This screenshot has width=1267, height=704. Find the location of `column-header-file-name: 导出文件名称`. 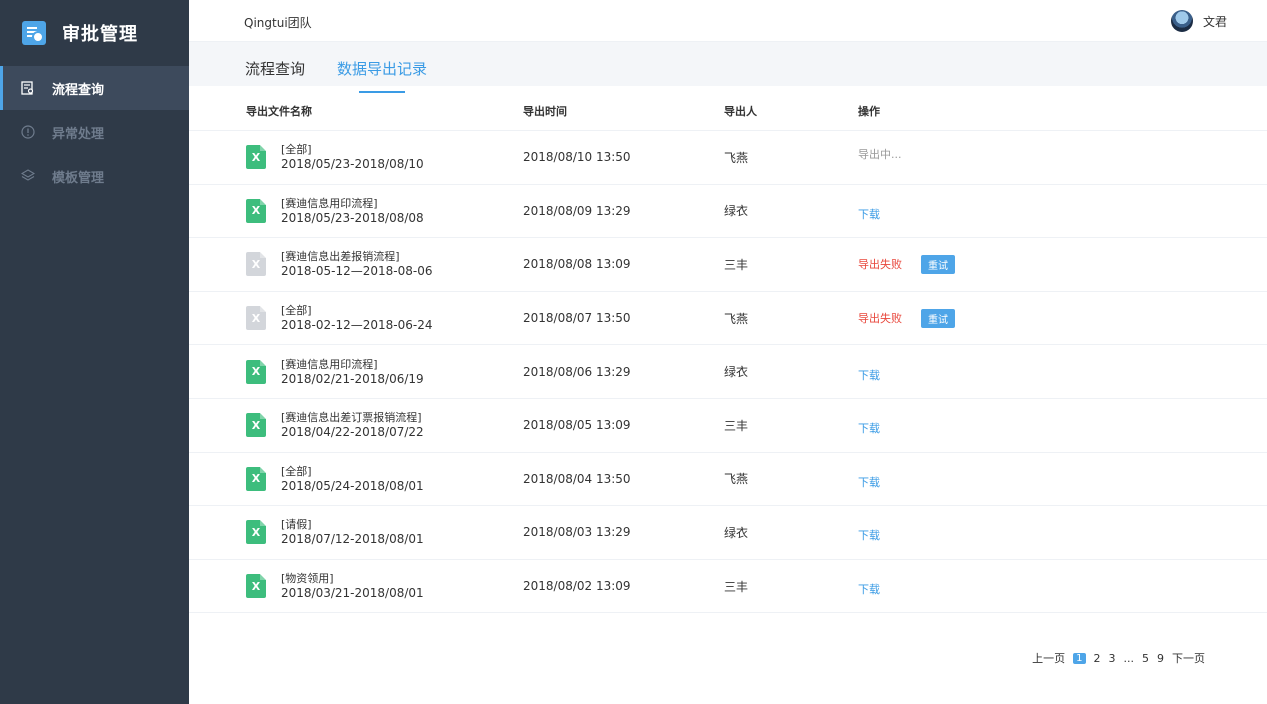

column-header-file-name: 导出文件名称 is located at coordinates (279, 111).